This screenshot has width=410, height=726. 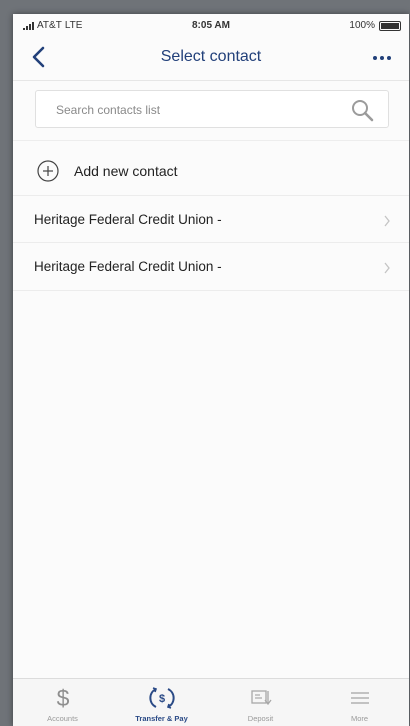 I want to click on page-title: Select contact, so click(x=211, y=56).